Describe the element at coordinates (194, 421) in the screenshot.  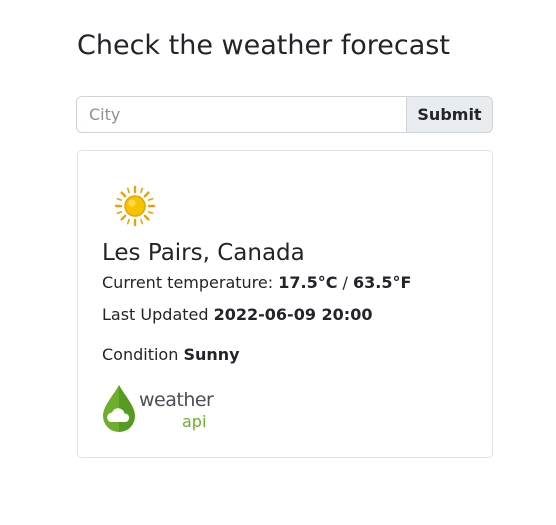
I see `weatherapi-logo-api: api` at that location.